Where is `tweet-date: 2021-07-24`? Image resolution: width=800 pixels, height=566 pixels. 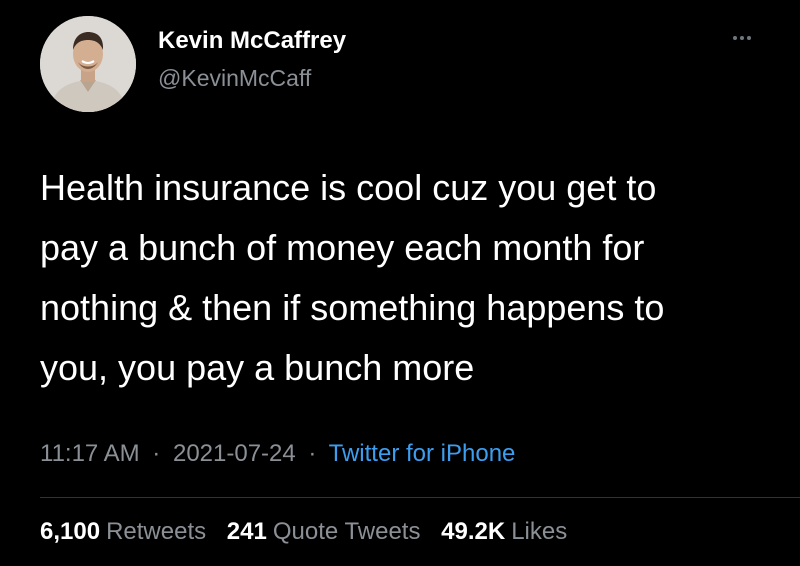 tweet-date: 2021-07-24 is located at coordinates (234, 453).